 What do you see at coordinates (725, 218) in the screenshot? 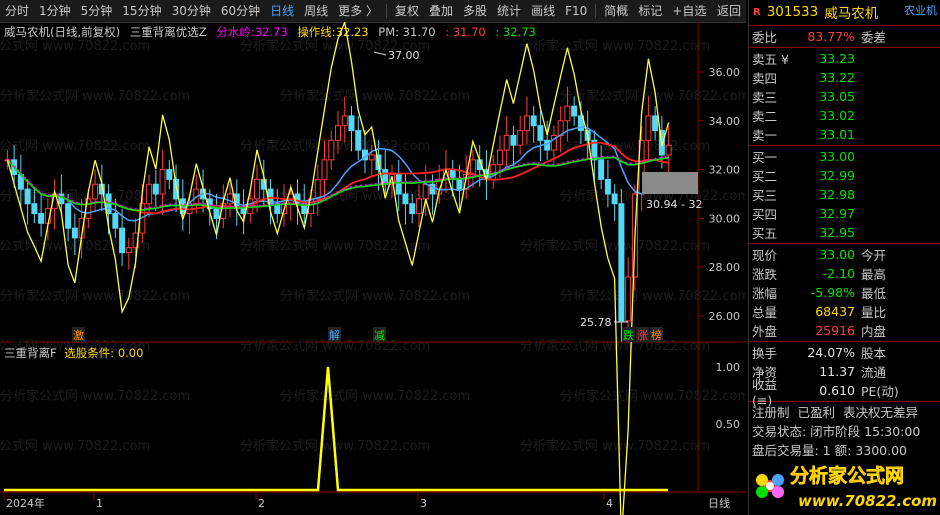
I see `y-axis-label: 30.00` at bounding box center [725, 218].